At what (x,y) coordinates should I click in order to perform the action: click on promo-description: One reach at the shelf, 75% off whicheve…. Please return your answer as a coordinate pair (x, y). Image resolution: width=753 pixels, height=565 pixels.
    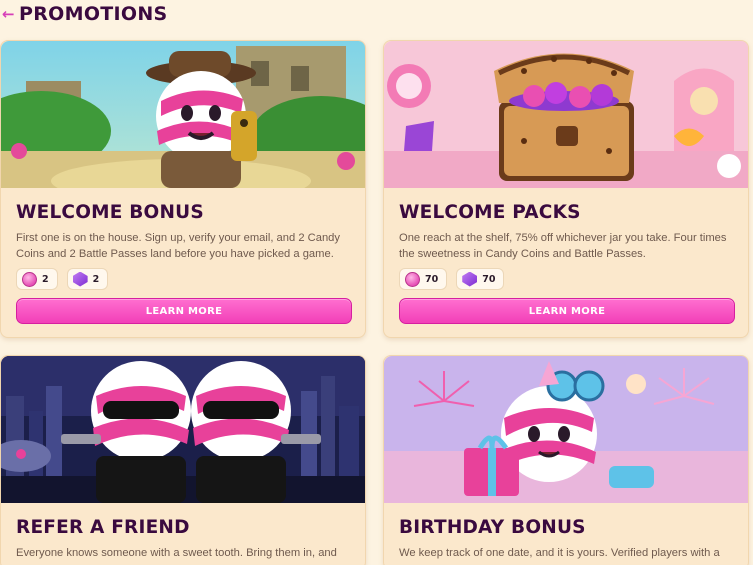
    Looking at the image, I should click on (563, 246).